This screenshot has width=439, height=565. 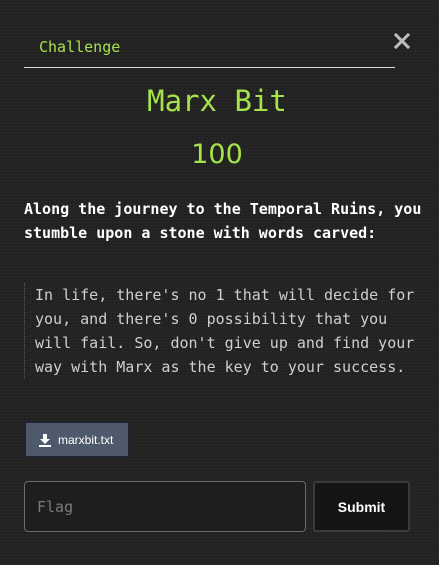 What do you see at coordinates (86, 439) in the screenshot?
I see `file-name: marxbit.txt` at bounding box center [86, 439].